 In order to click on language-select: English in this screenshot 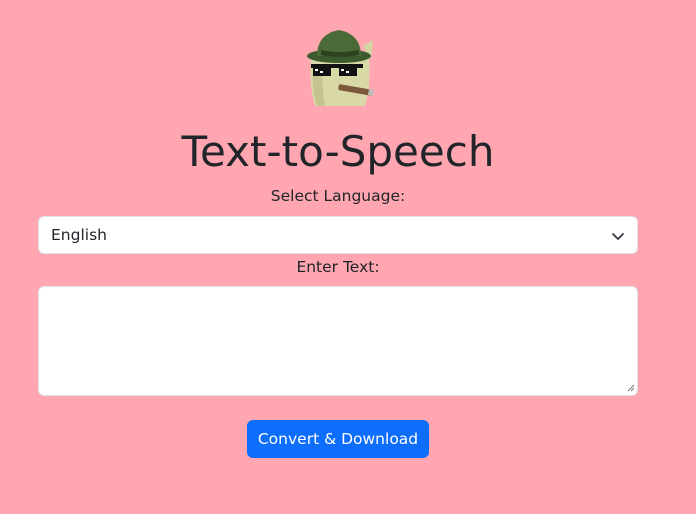, I will do `click(338, 235)`.